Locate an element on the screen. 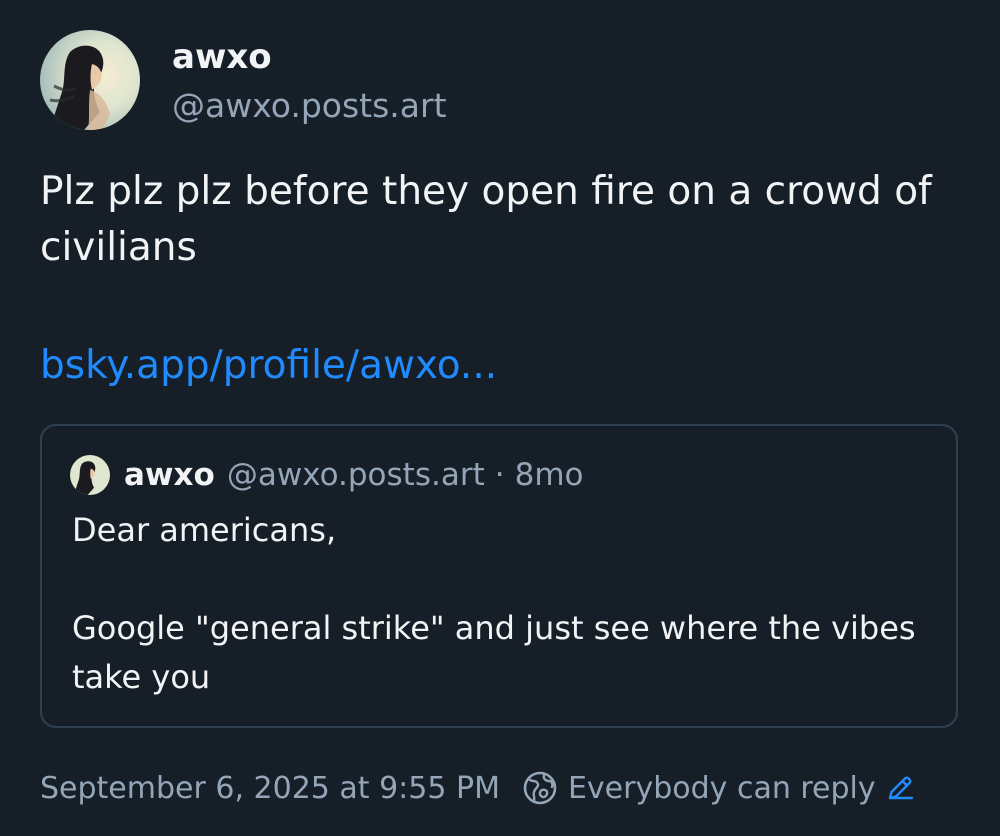 The image size is (1000, 836). reply-setting-label: Everybody can reply is located at coordinates (721, 788).